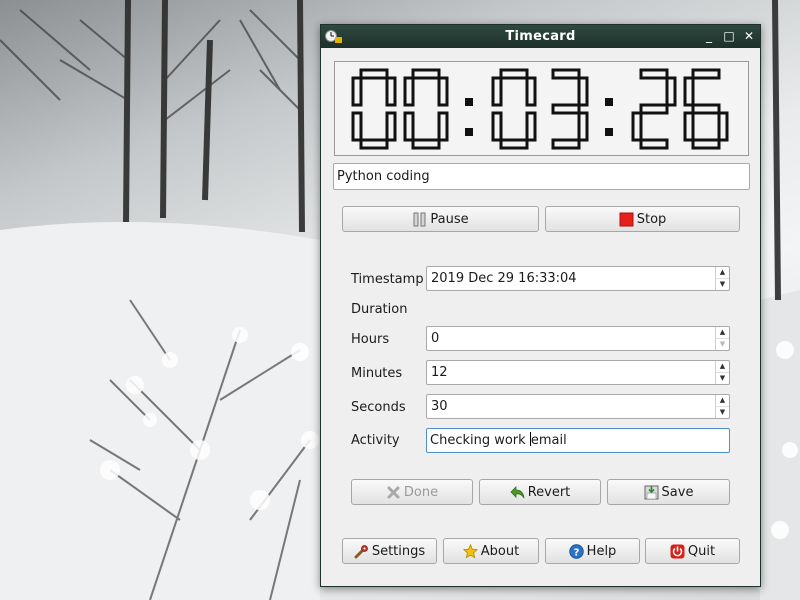 This screenshot has height=600, width=800. What do you see at coordinates (729, 36) in the screenshot?
I see `maximize-button: □` at bounding box center [729, 36].